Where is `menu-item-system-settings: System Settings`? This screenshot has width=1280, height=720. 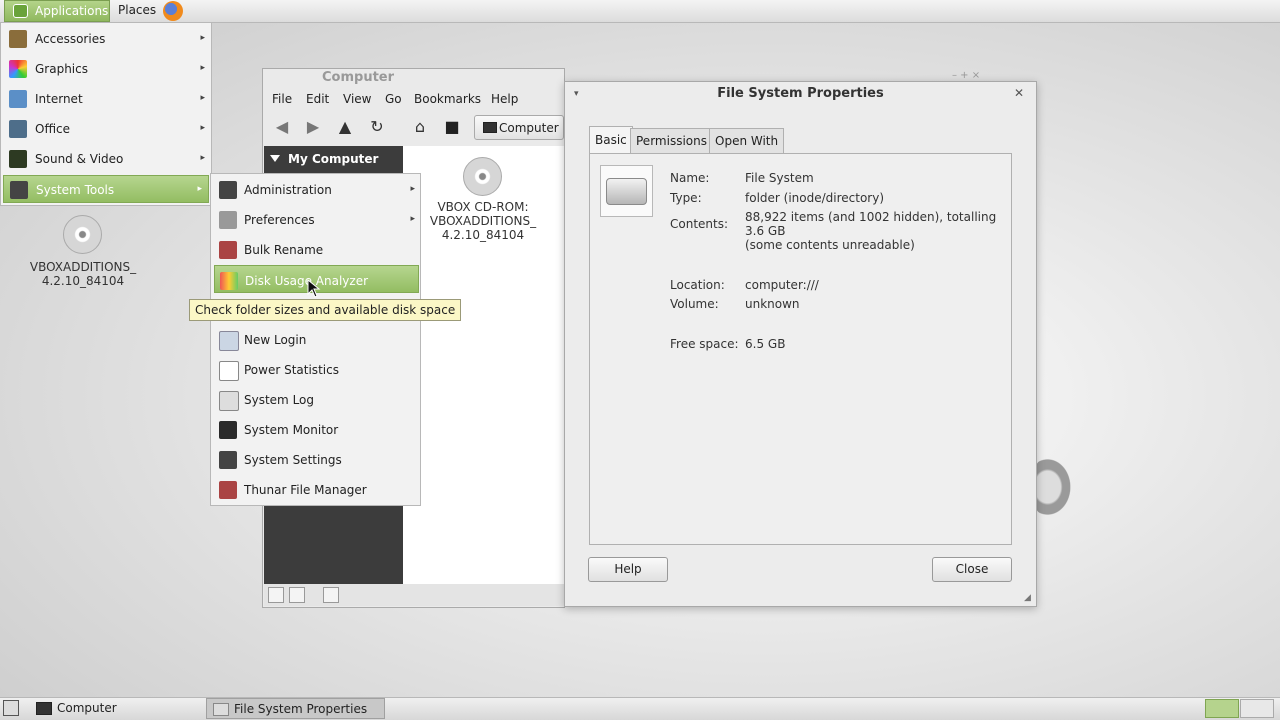
menu-item-system-settings: System Settings is located at coordinates (316, 459).